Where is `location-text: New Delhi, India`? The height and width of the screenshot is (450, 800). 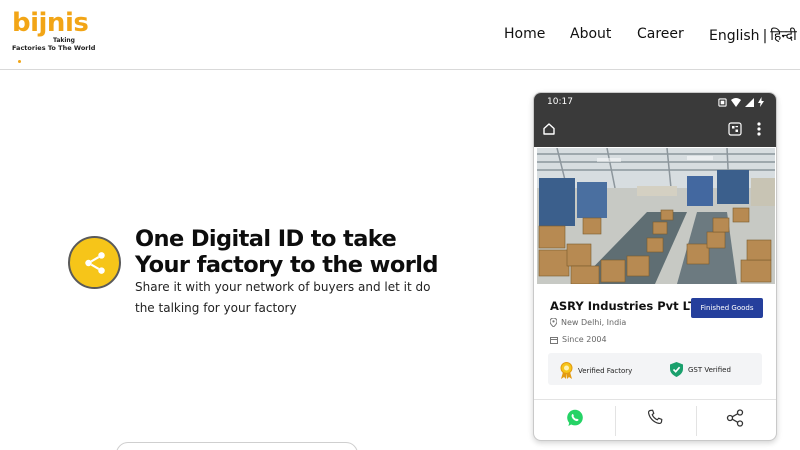 location-text: New Delhi, India is located at coordinates (594, 322).